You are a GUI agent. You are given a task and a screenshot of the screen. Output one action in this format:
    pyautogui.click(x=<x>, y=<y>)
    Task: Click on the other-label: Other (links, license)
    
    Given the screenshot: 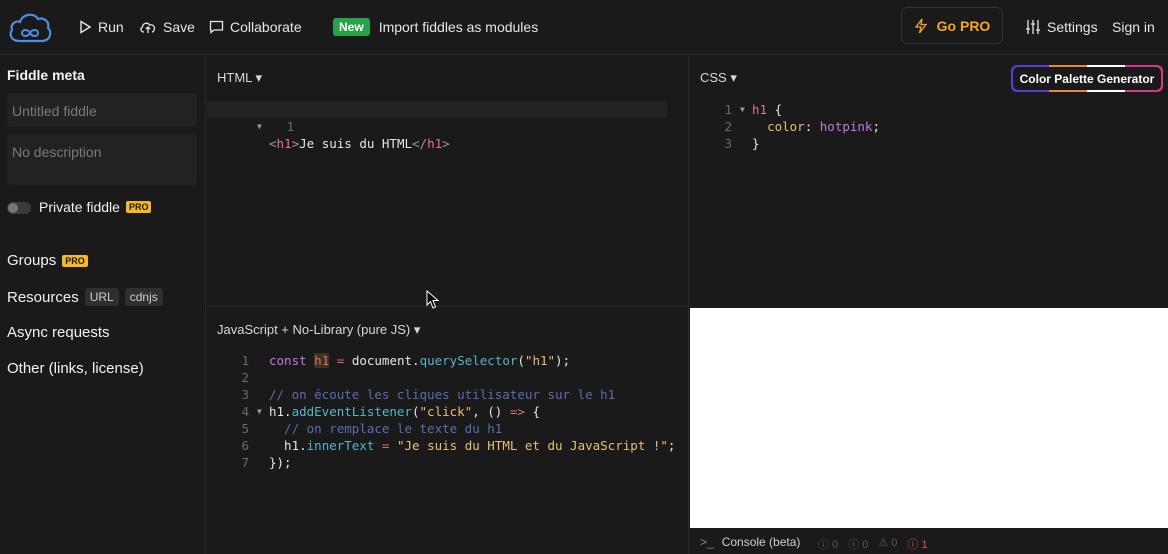 What is the action you would take?
    pyautogui.click(x=75, y=368)
    